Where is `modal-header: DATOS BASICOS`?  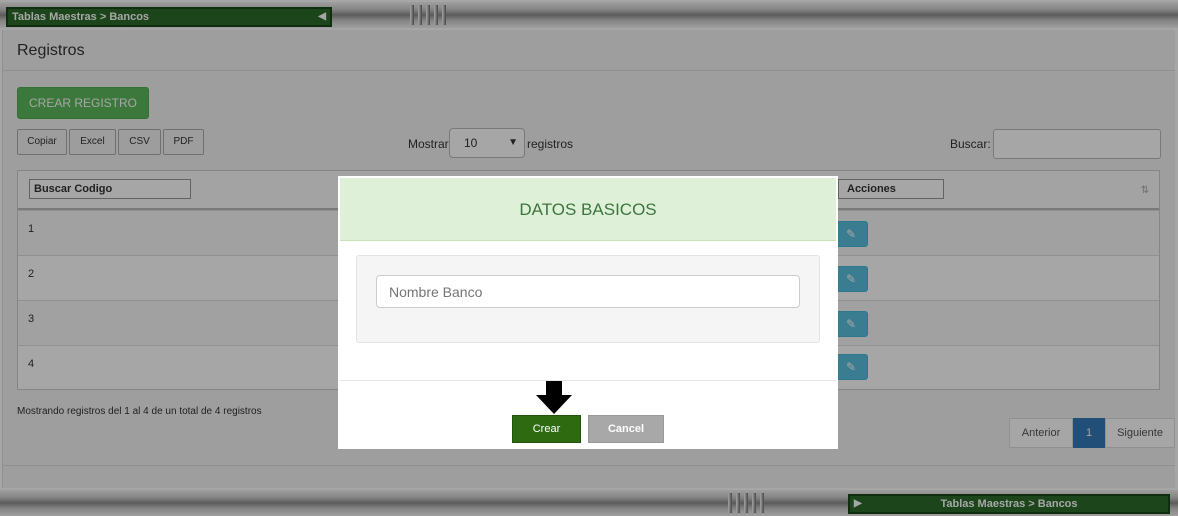 modal-header: DATOS BASICOS is located at coordinates (588, 209).